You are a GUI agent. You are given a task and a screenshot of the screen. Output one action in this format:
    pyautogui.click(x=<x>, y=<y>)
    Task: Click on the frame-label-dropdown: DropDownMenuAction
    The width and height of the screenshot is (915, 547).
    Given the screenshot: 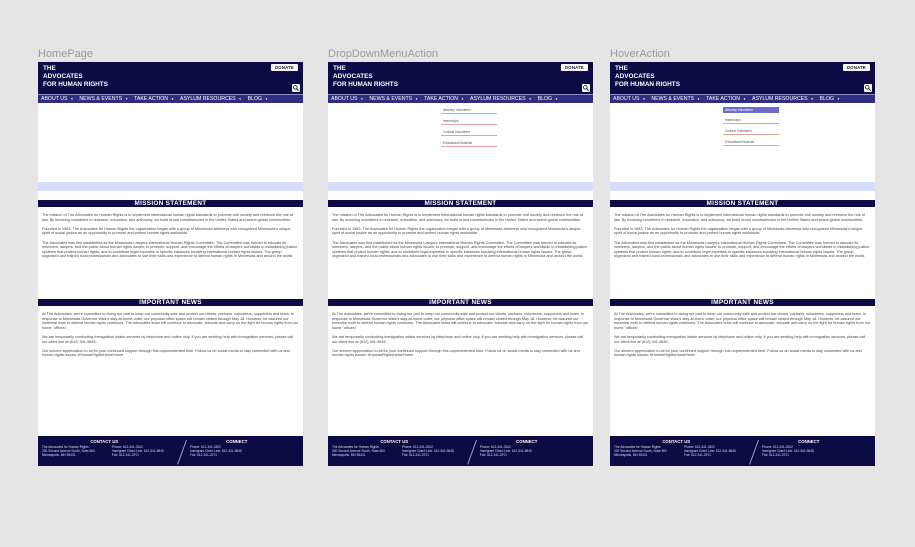 What is the action you would take?
    pyautogui.click(x=383, y=54)
    